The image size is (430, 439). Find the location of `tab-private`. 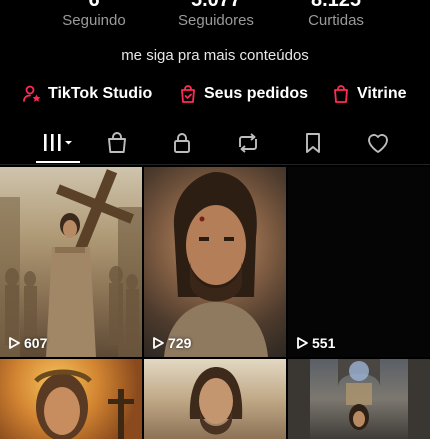

tab-private is located at coordinates (182, 143).